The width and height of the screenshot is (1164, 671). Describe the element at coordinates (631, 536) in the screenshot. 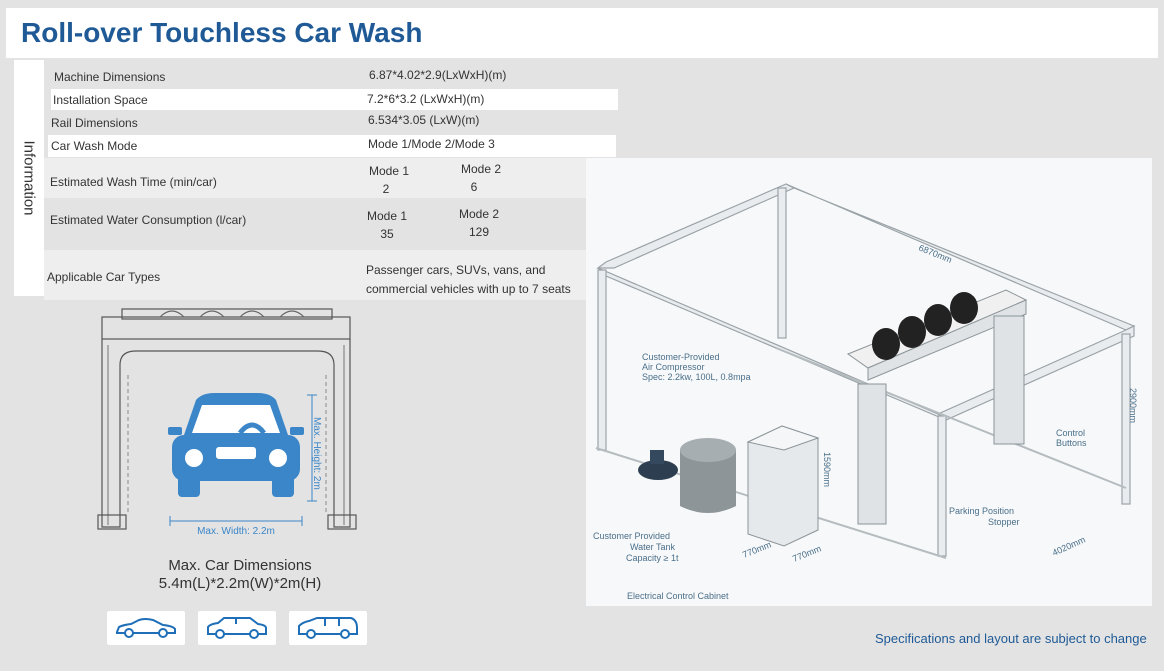

I see `water-tank-label-1: Customer Provided` at that location.